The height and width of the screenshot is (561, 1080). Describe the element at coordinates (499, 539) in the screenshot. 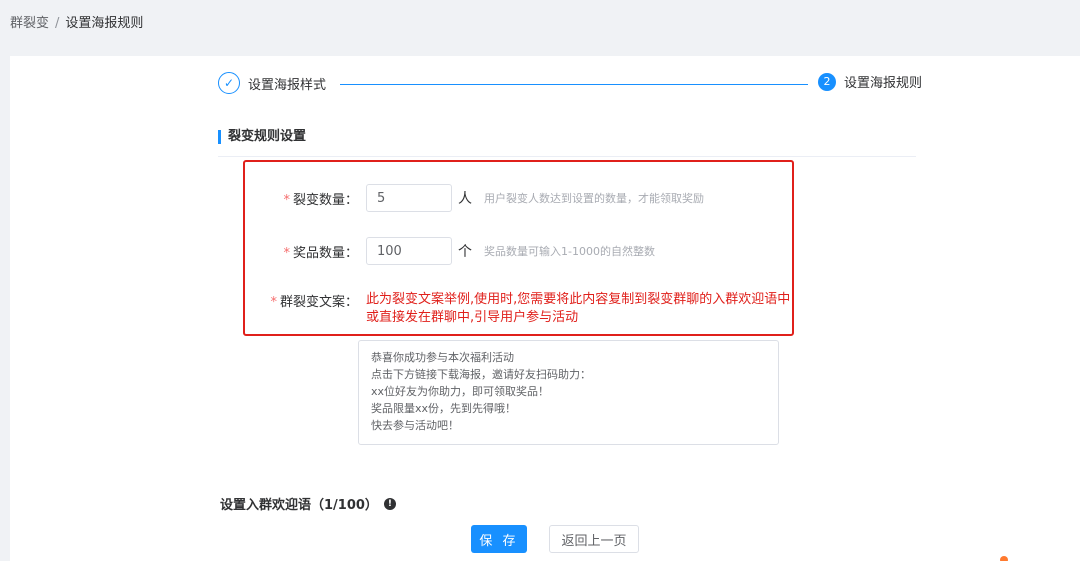

I see `save-button: 保 存` at that location.